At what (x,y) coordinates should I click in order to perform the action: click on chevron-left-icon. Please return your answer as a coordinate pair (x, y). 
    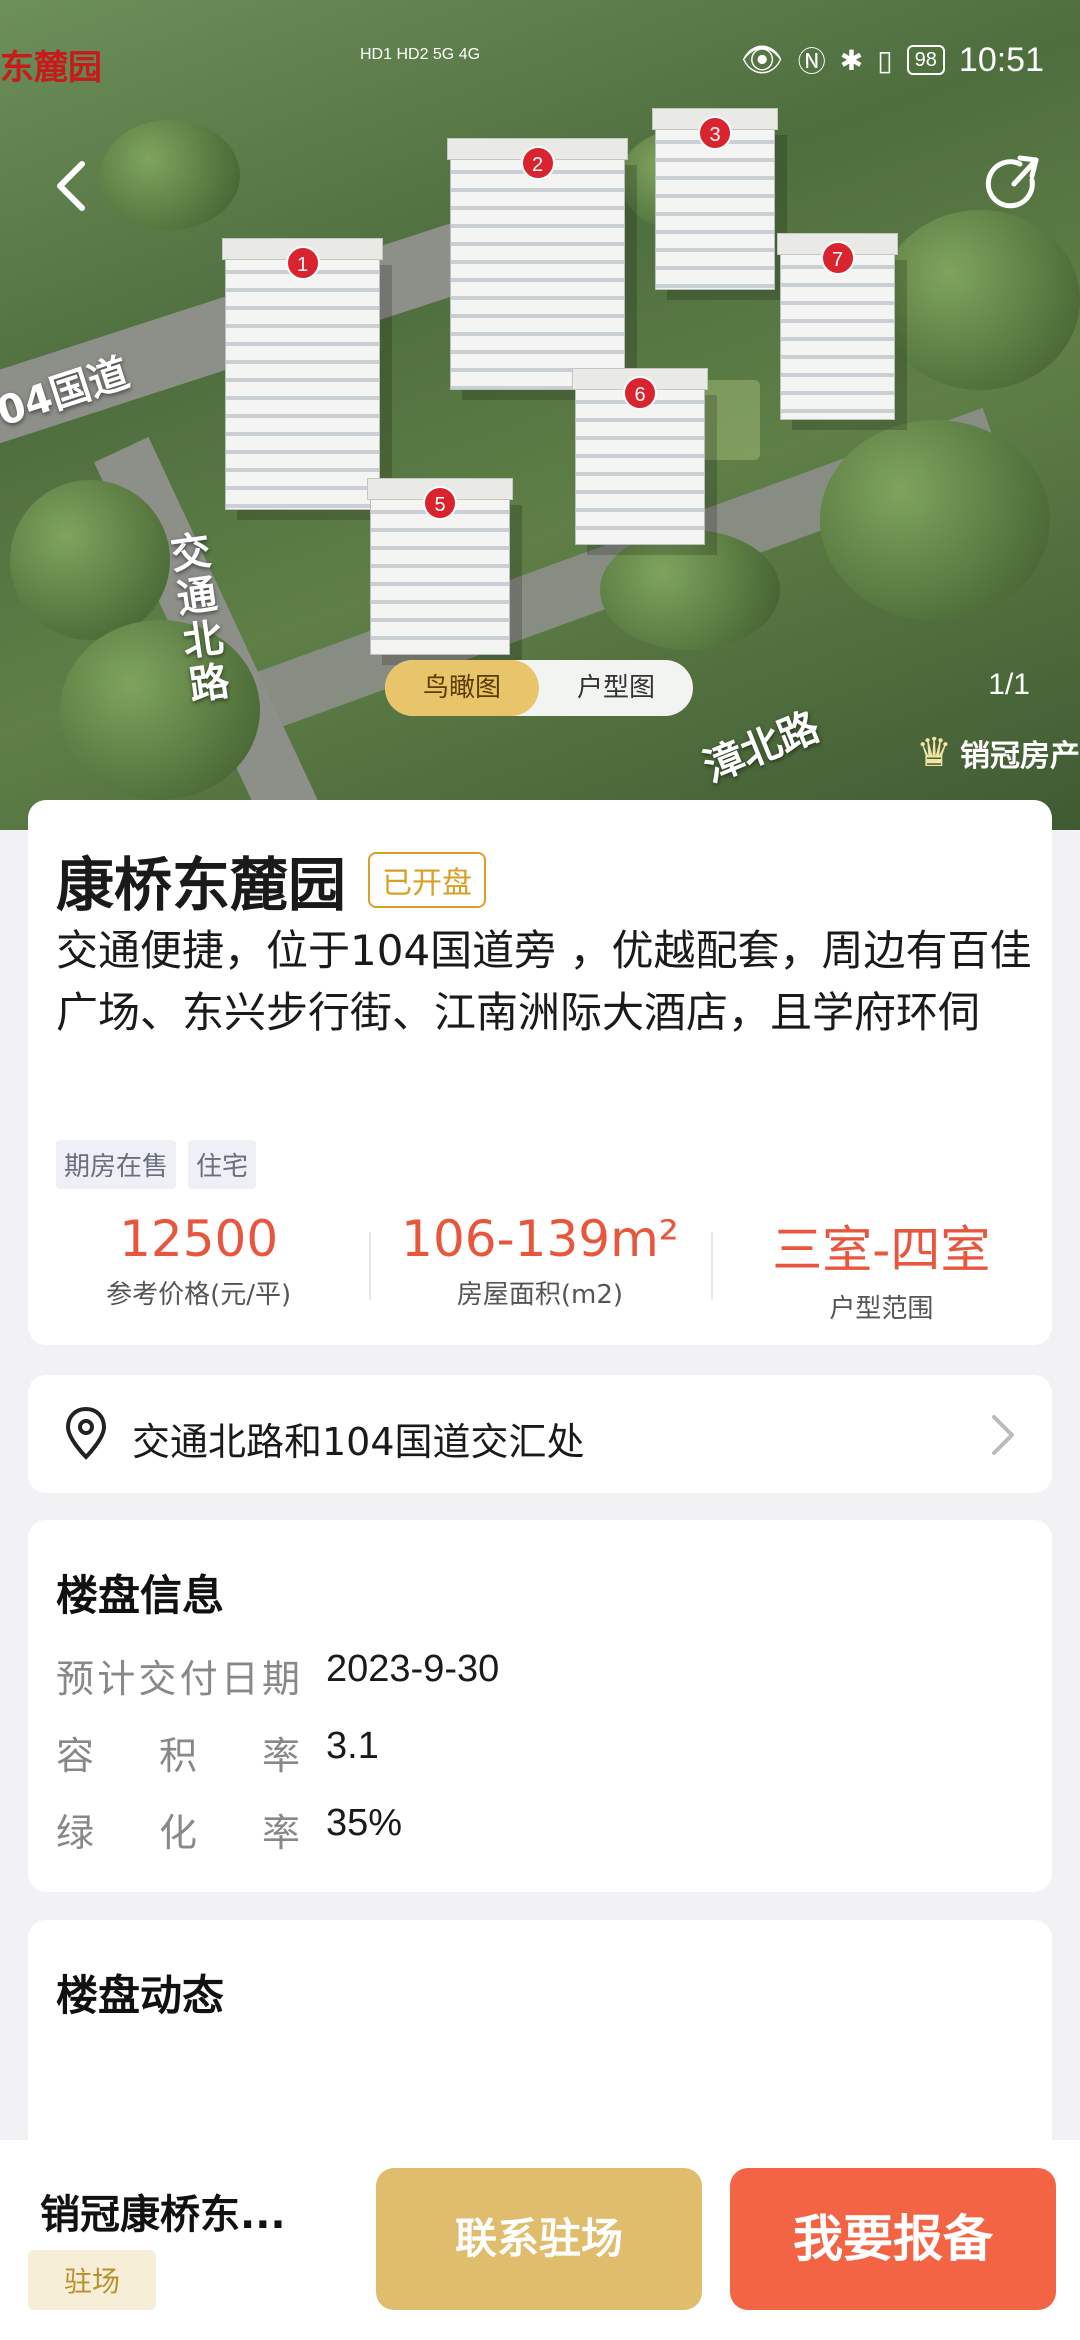
    Looking at the image, I should click on (71, 186).